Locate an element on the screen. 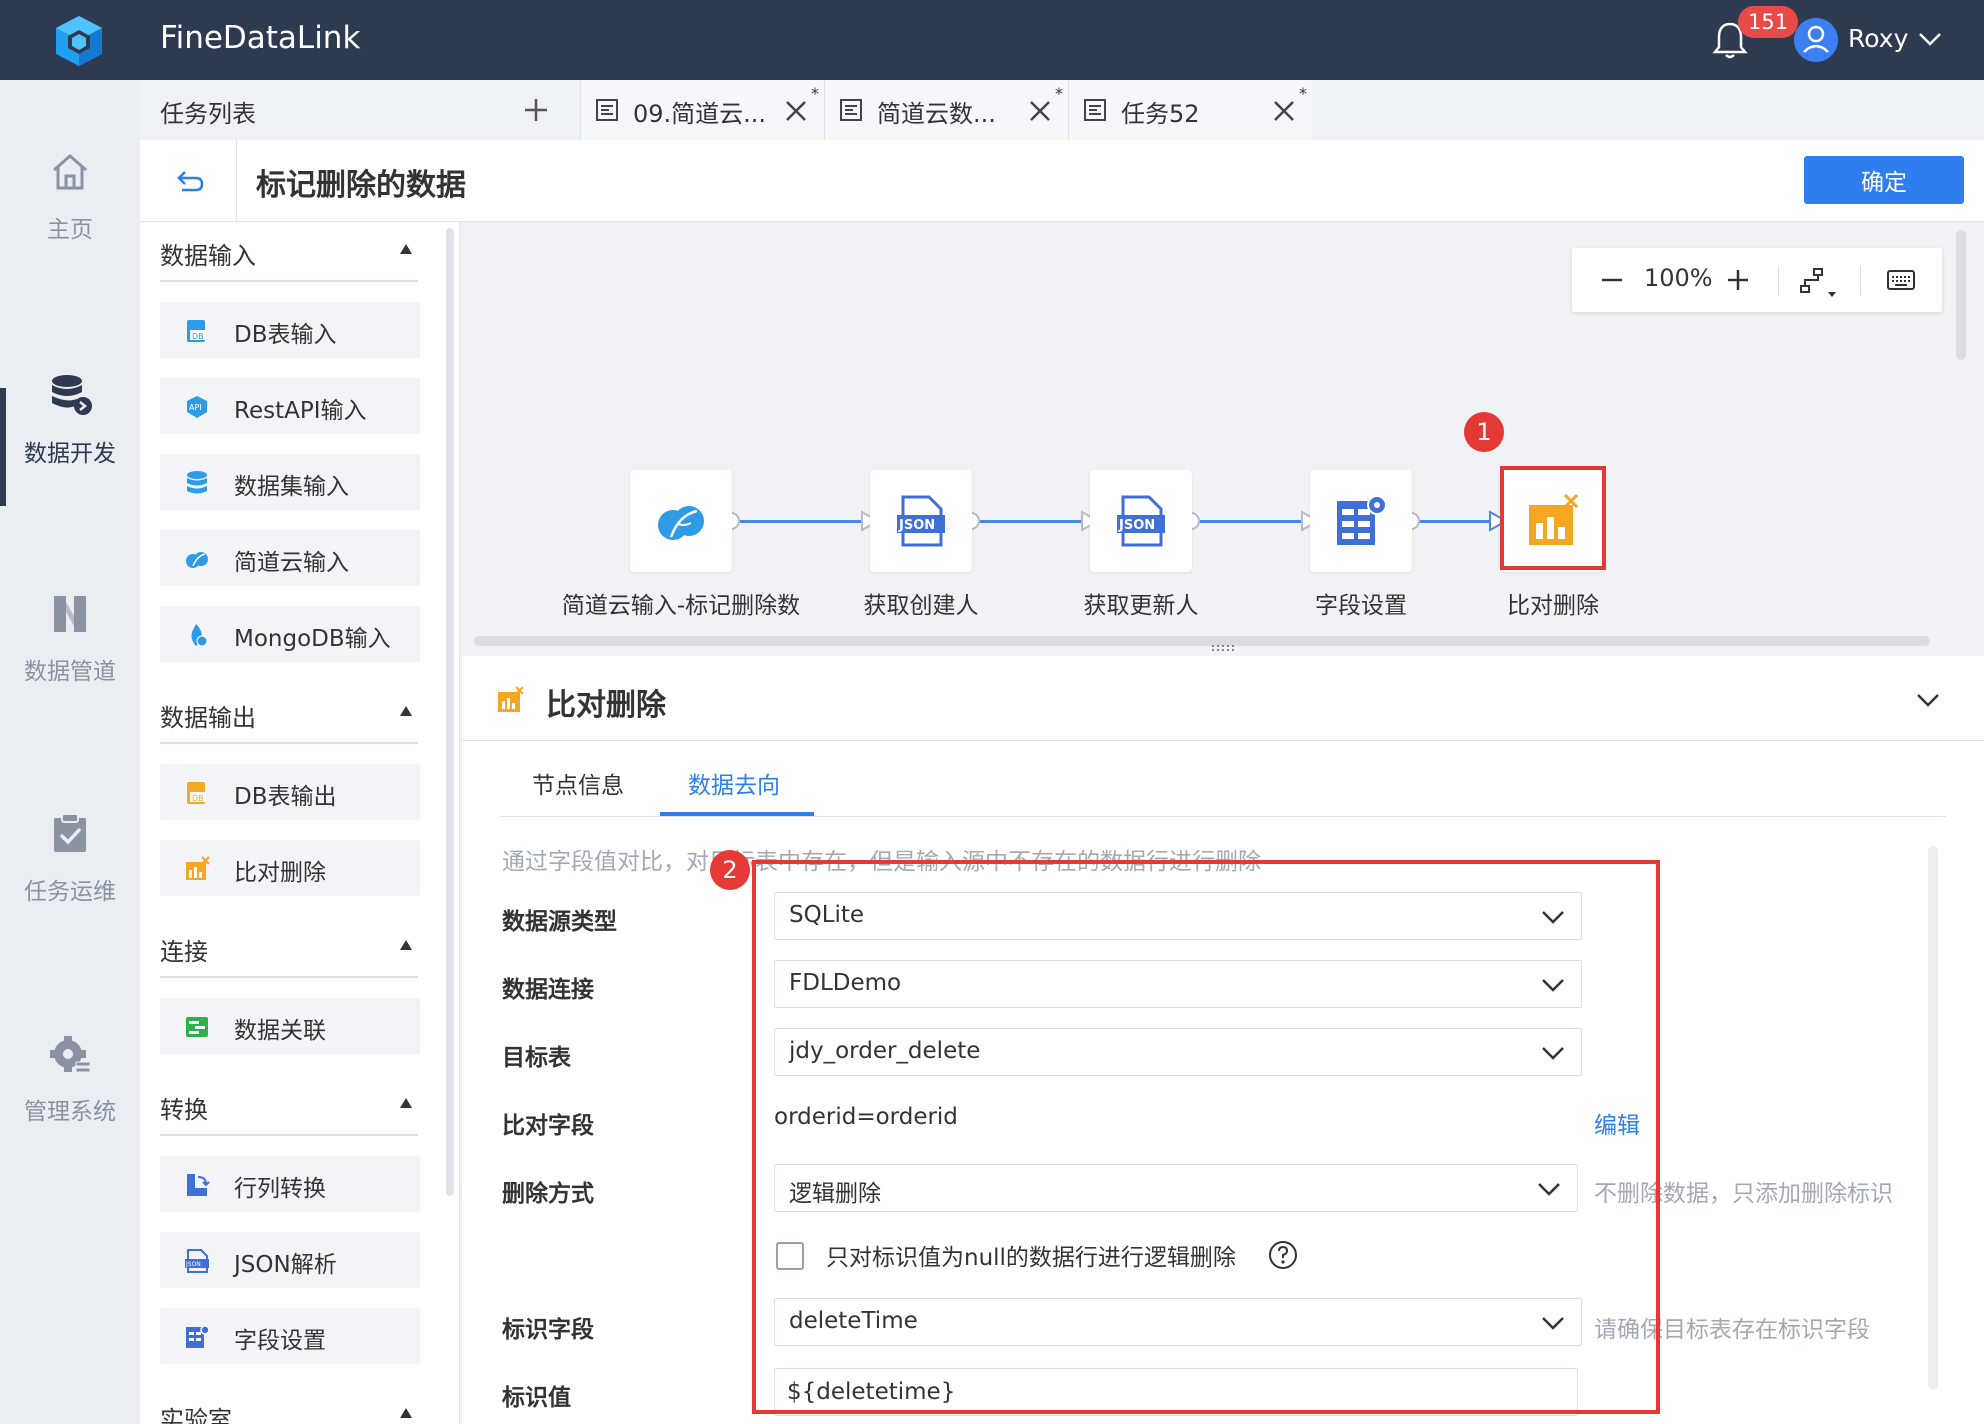  json-icon-text: JSON is located at coordinates (916, 525).